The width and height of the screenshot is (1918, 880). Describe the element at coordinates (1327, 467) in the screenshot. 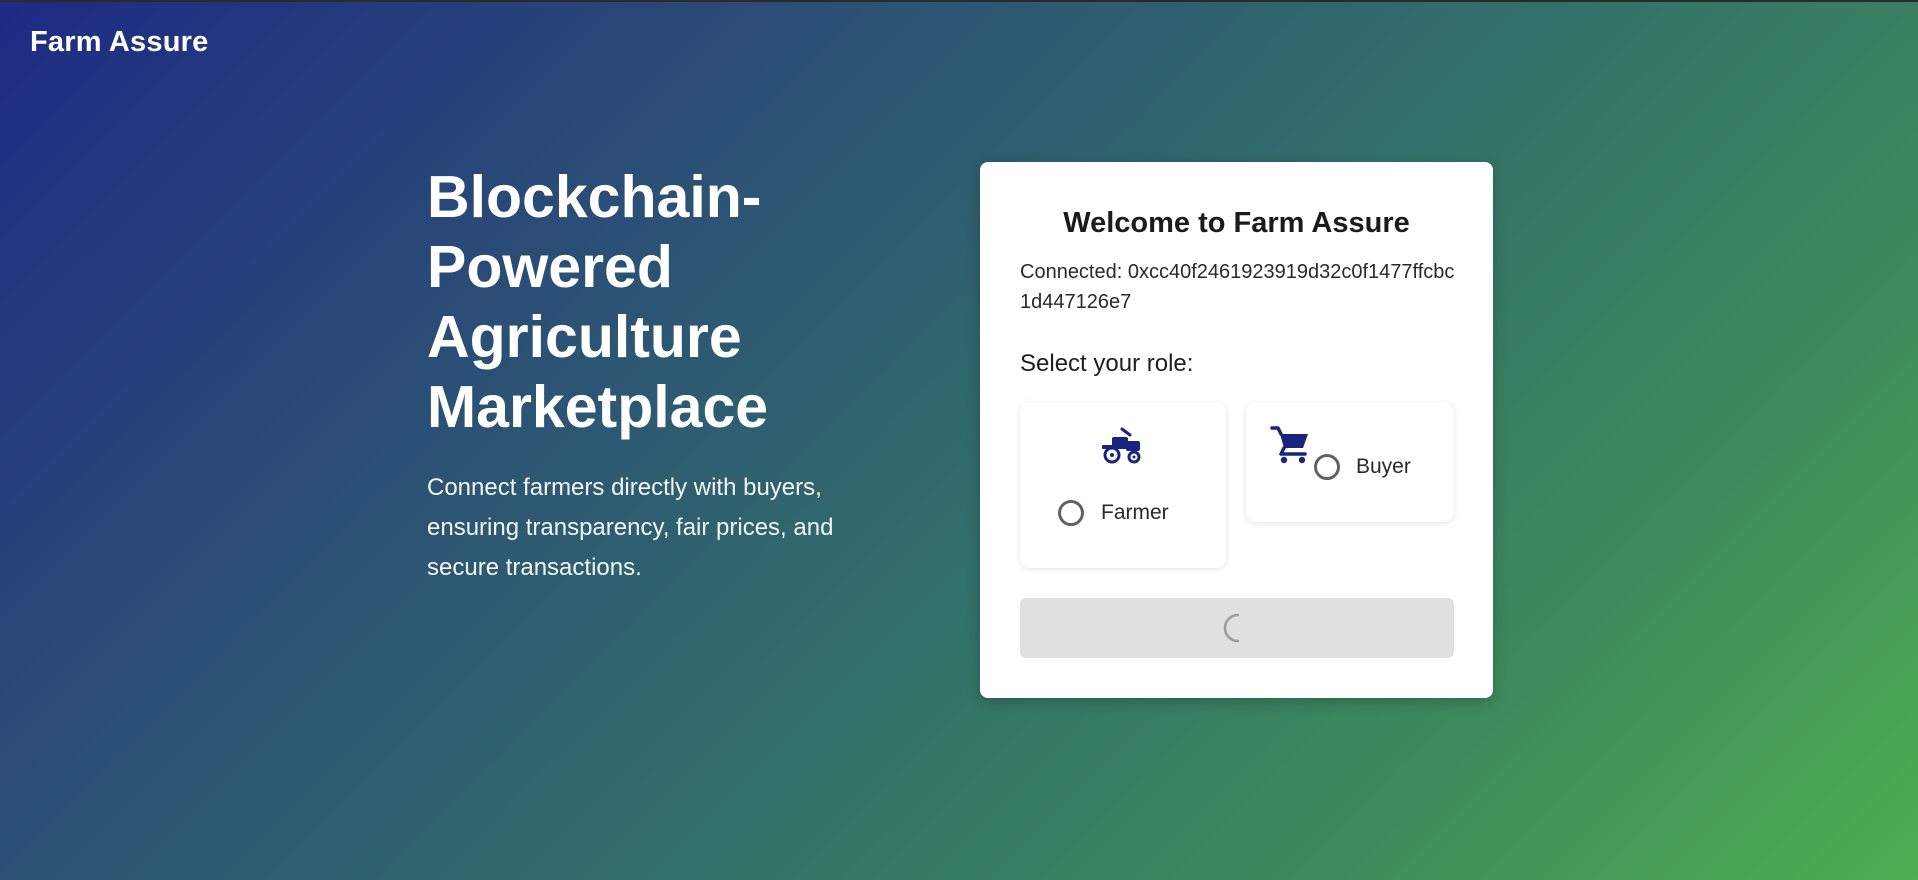

I see `buyer-radio` at that location.